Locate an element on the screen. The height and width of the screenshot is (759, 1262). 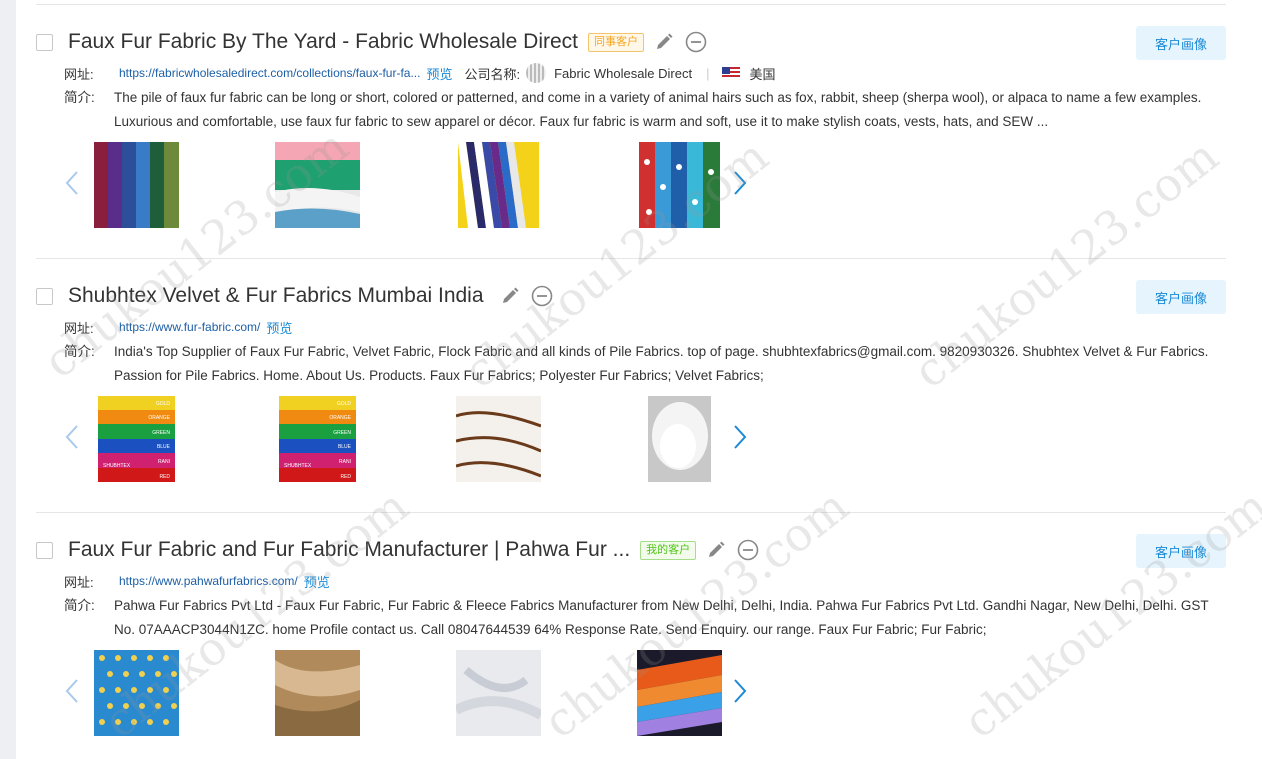
customer-tag: 我的客户 is located at coordinates (668, 550).